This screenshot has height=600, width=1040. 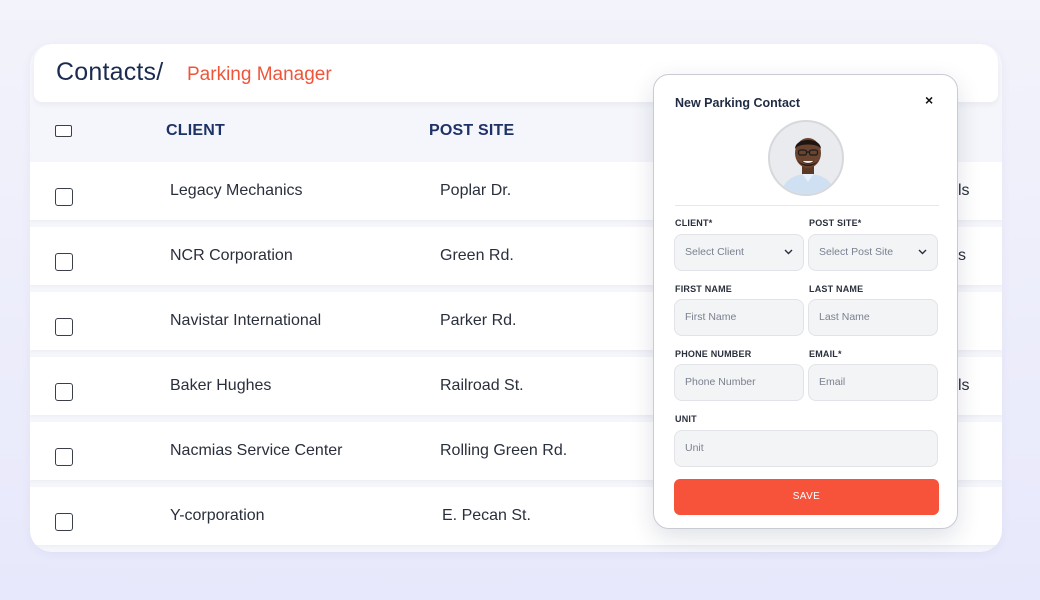 What do you see at coordinates (478, 320) in the screenshot?
I see `post-site-cell: Parker Rd.` at bounding box center [478, 320].